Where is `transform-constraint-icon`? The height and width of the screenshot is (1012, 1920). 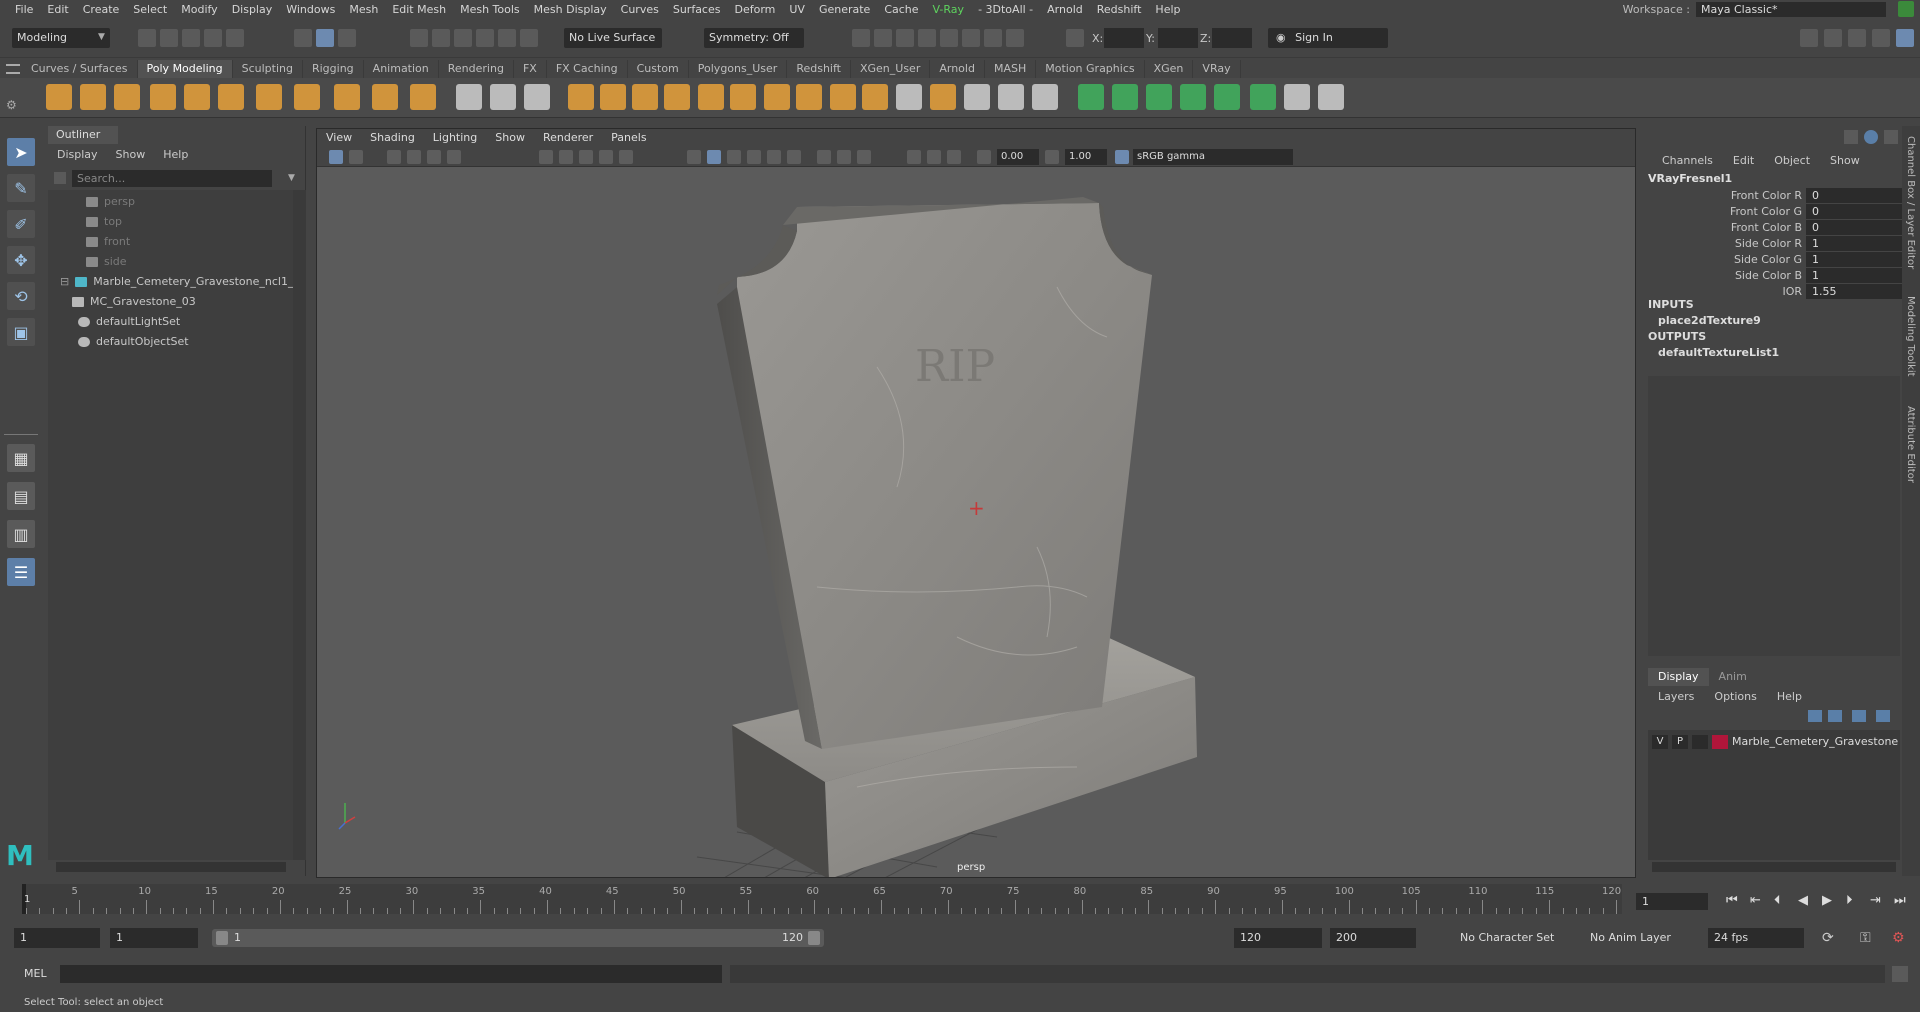
transform-constraint-icon is located at coordinates (1075, 38).